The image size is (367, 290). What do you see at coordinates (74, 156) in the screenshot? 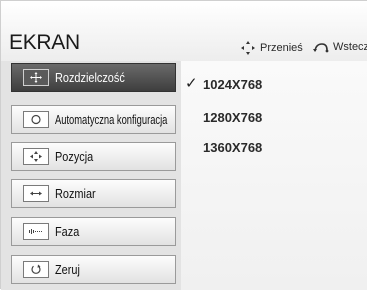
I see `menu-item-label: Pozycja` at bounding box center [74, 156].